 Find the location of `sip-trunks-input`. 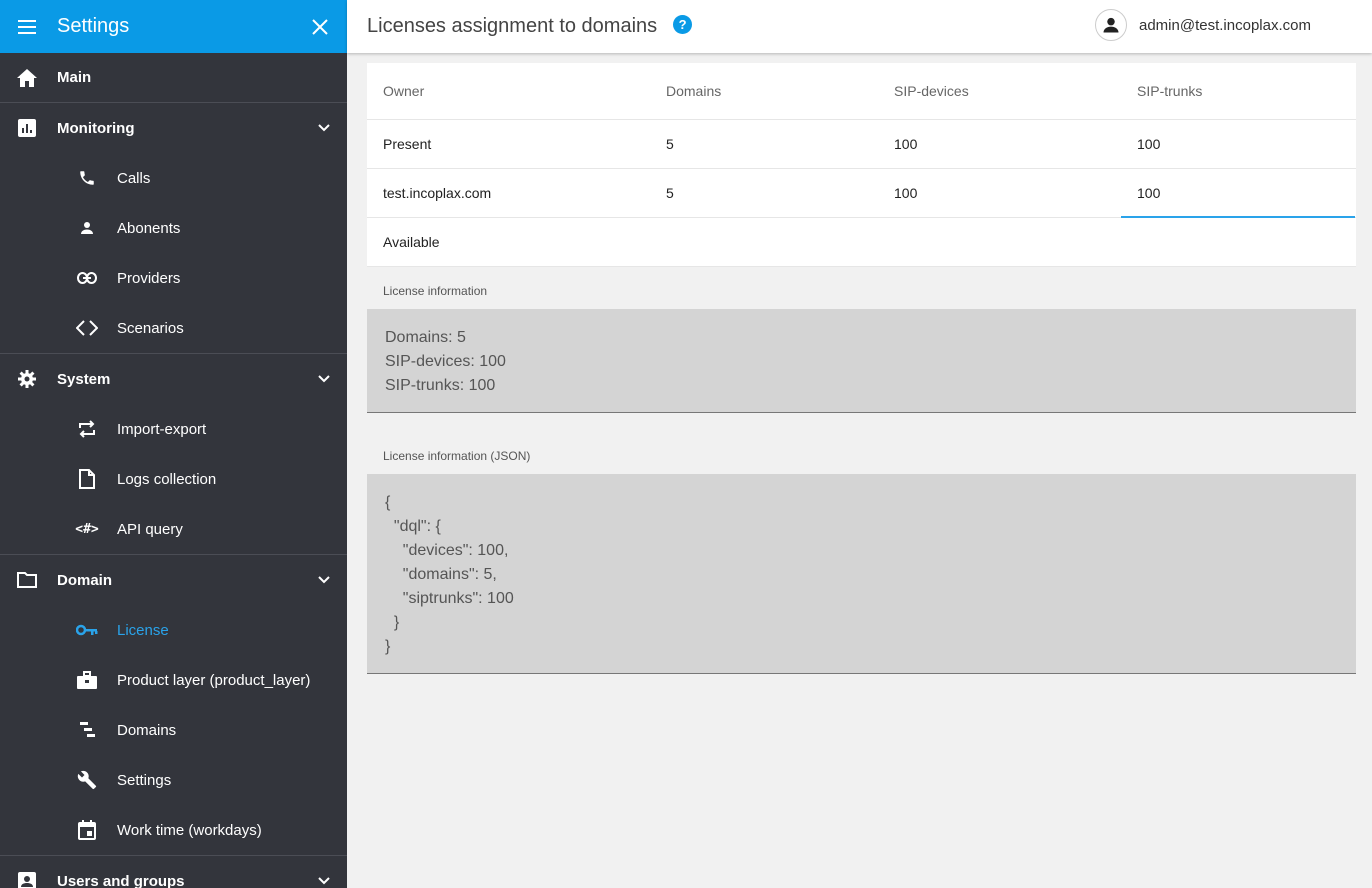

sip-trunks-input is located at coordinates (1237, 192).